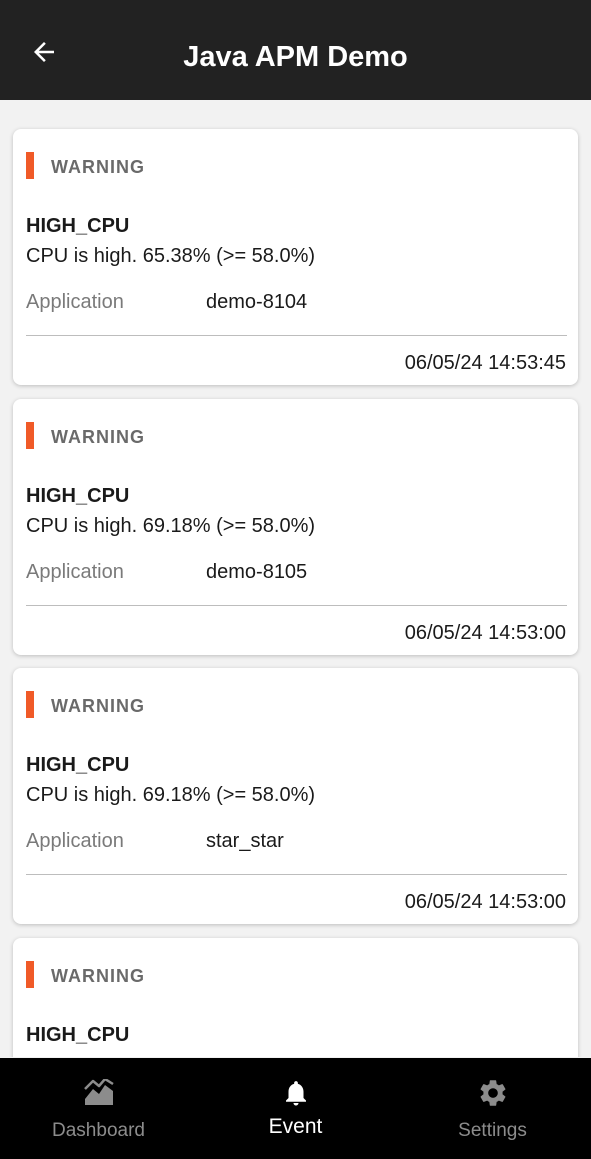 Image resolution: width=591 pixels, height=1159 pixels. What do you see at coordinates (98, 1130) in the screenshot?
I see `nav-label-dashboard: Dashboard` at bounding box center [98, 1130].